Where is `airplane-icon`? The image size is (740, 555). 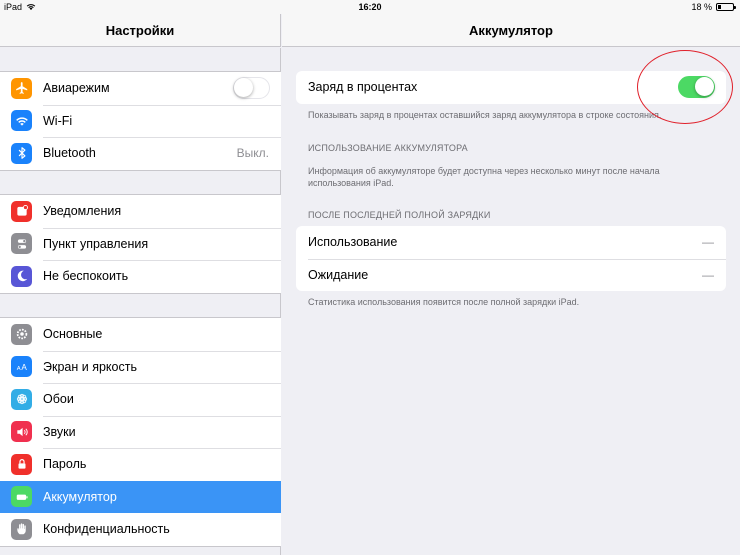 airplane-icon is located at coordinates (21, 88).